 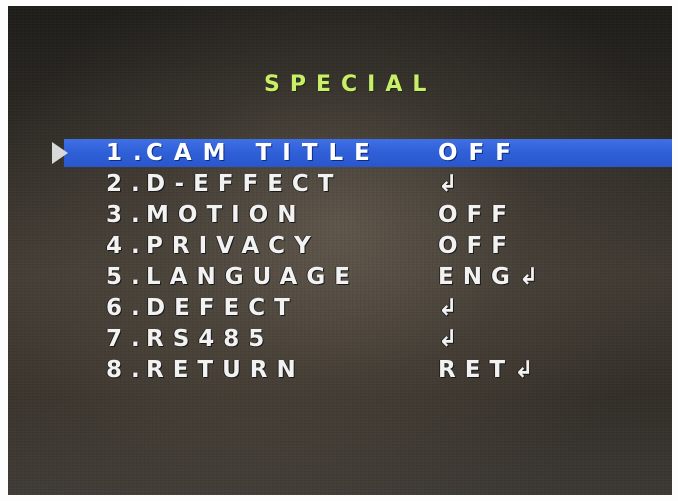 What do you see at coordinates (127, 215) in the screenshot?
I see `menu-item-number: 3.` at bounding box center [127, 215].